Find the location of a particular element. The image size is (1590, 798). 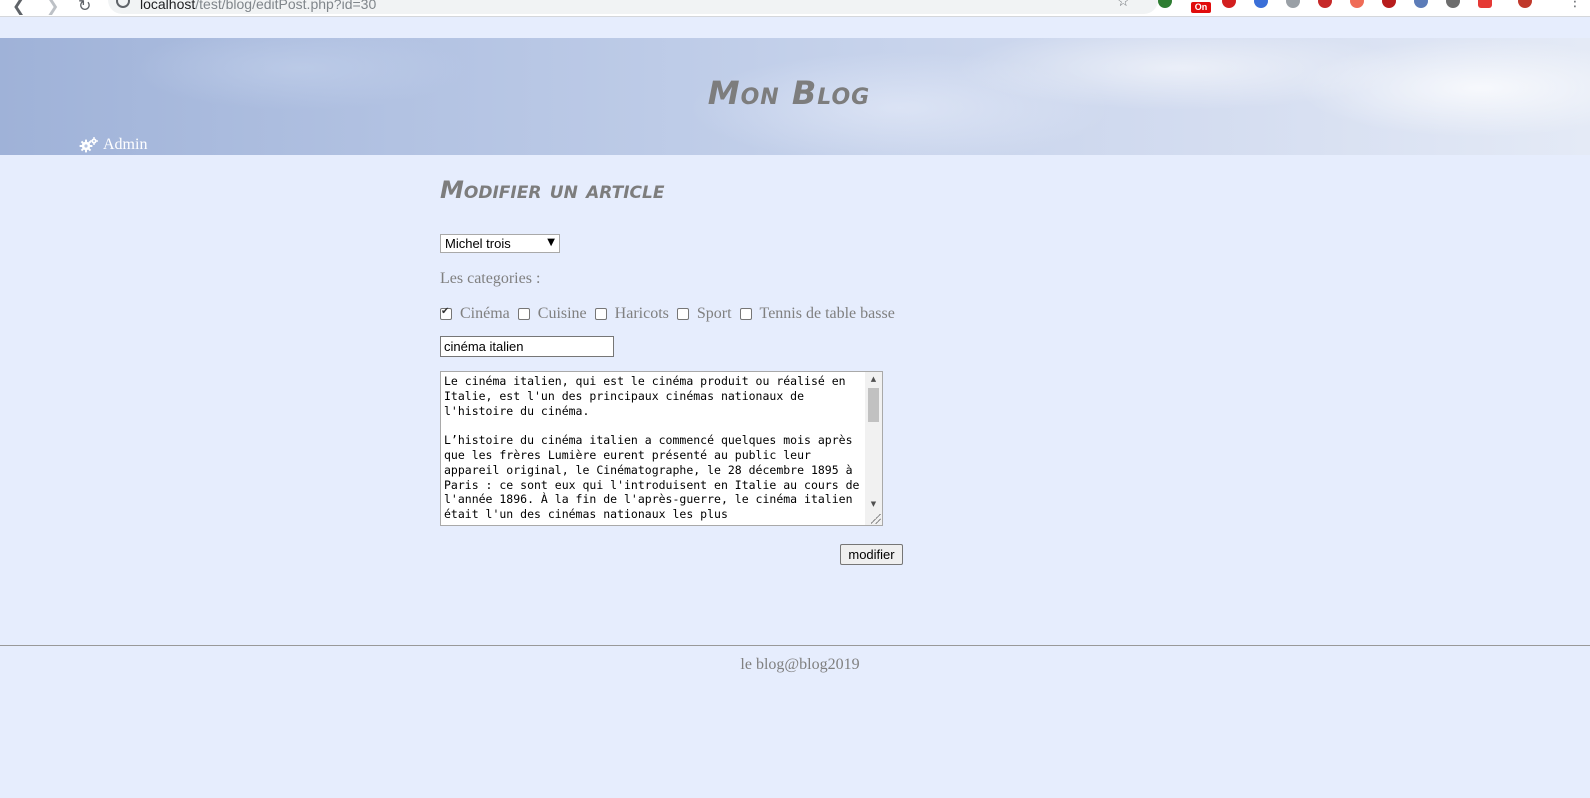

scroll-down-arrow-icon: ▼ is located at coordinates (873, 504).